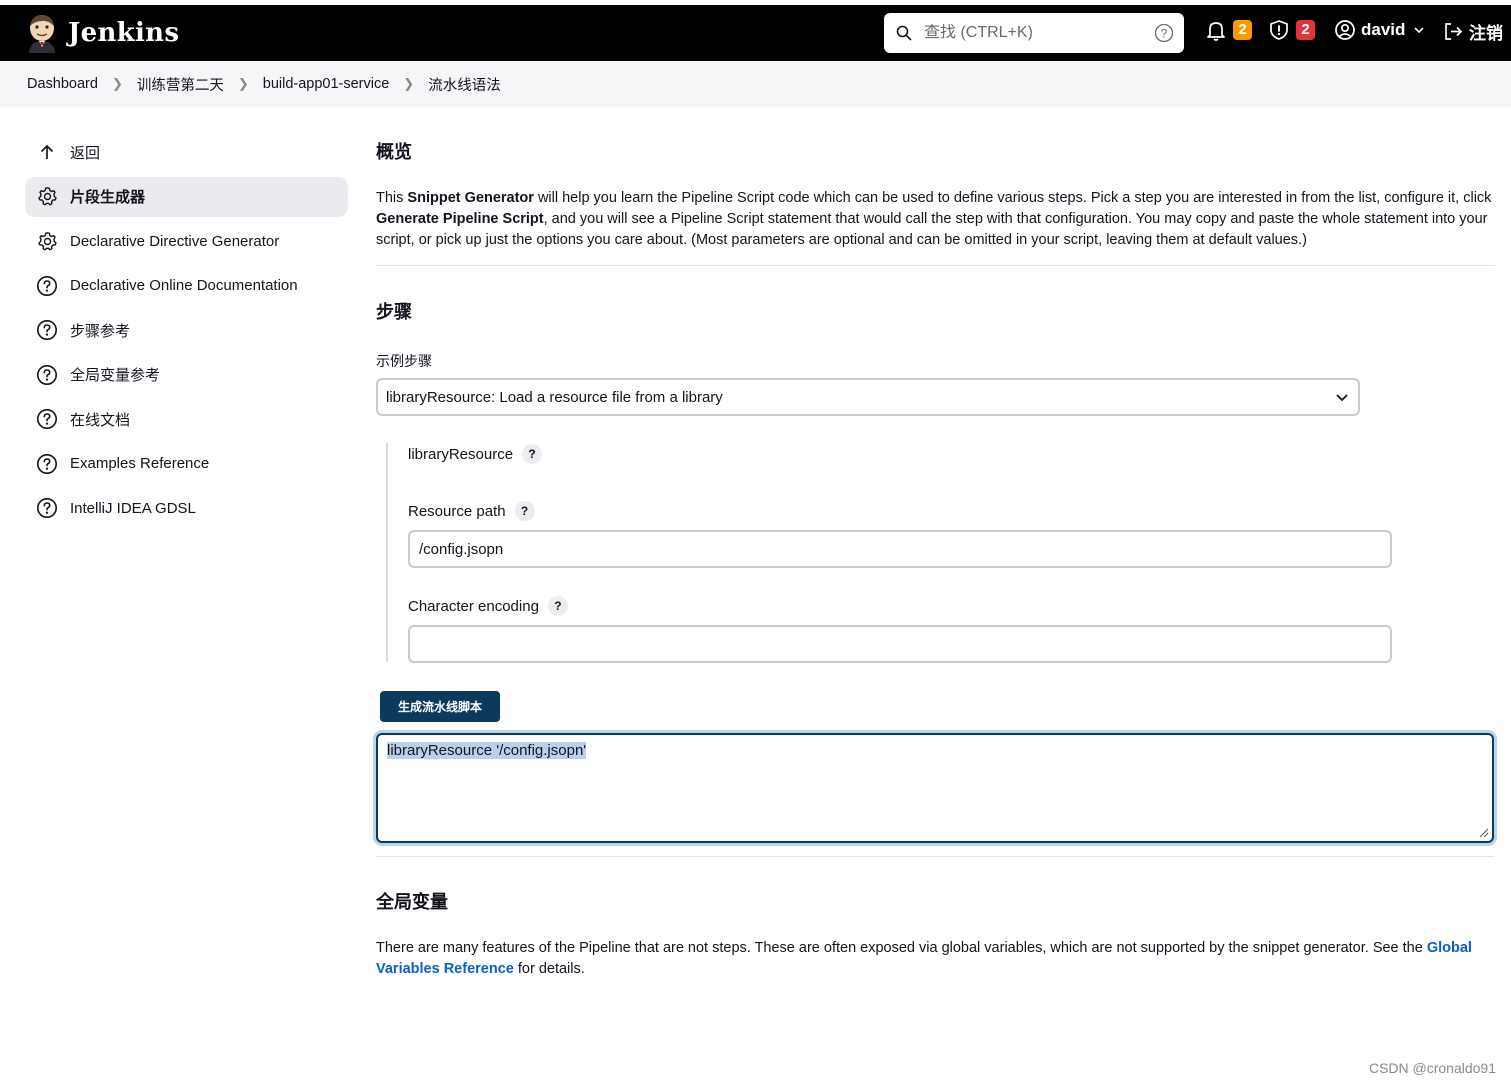  Describe the element at coordinates (124, 33) in the screenshot. I see `brand-name: Jenkins` at that location.